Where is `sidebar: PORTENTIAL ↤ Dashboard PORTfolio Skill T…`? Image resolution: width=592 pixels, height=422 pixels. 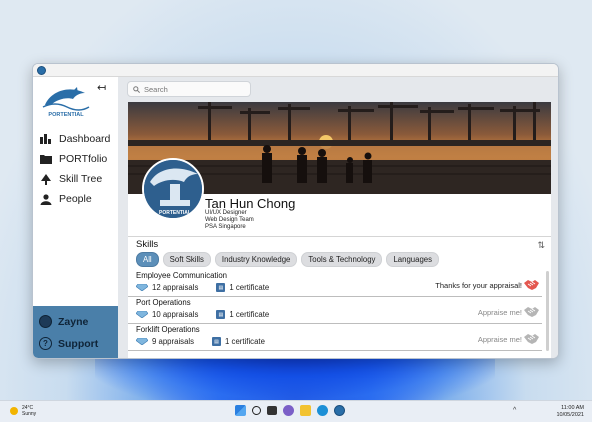
sidebar: PORTENTIAL ↤ Dashboard PORTfolio Skill T… is located at coordinates (75, 217).